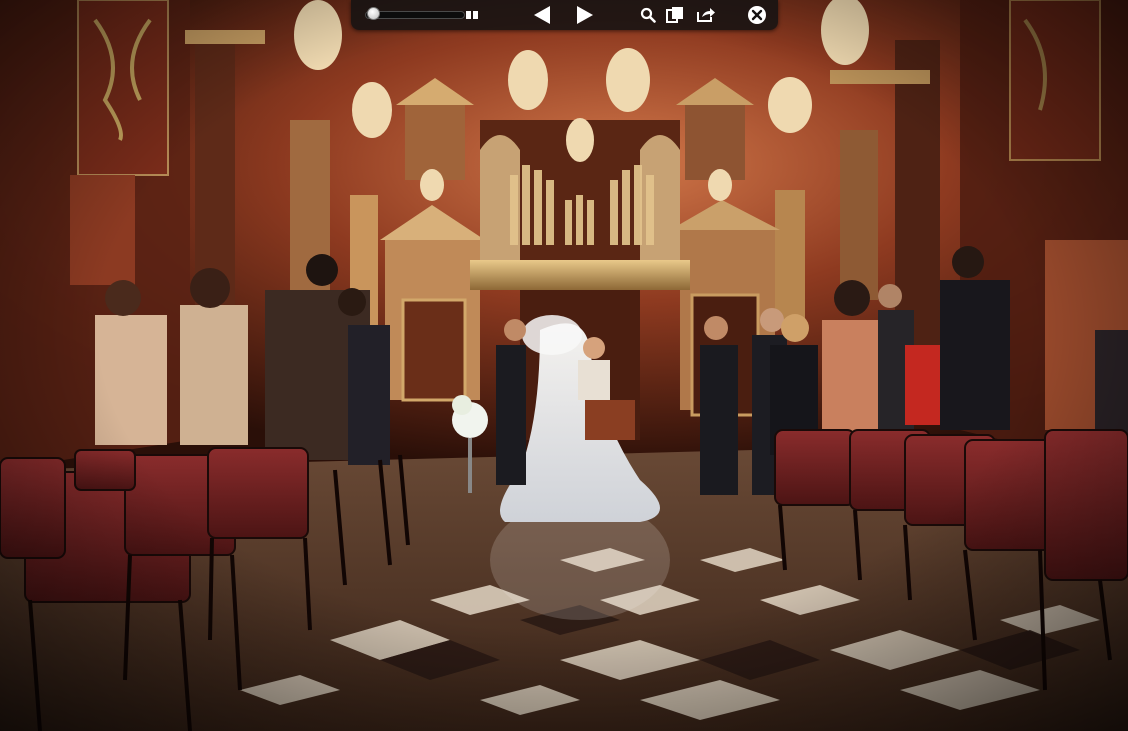 The image size is (1128, 731). I want to click on viewer-toolbar, so click(564, 15).